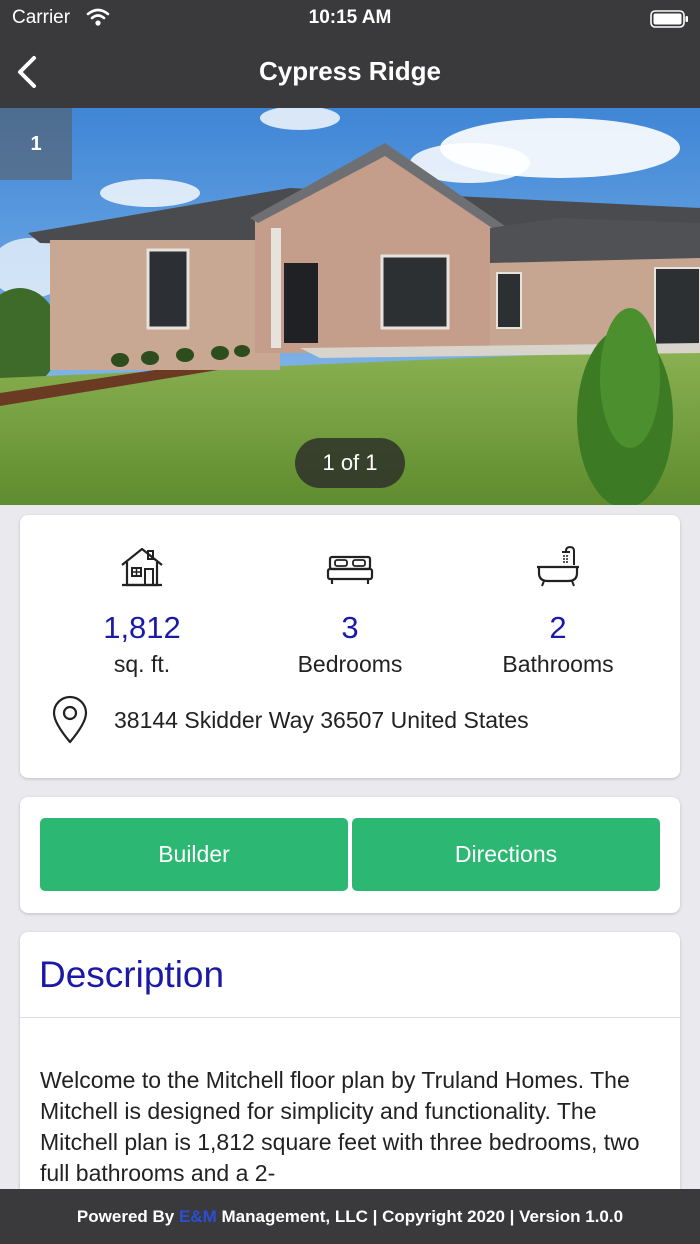  Describe the element at coordinates (350, 855) in the screenshot. I see `actions-card: Builder Directions` at that location.